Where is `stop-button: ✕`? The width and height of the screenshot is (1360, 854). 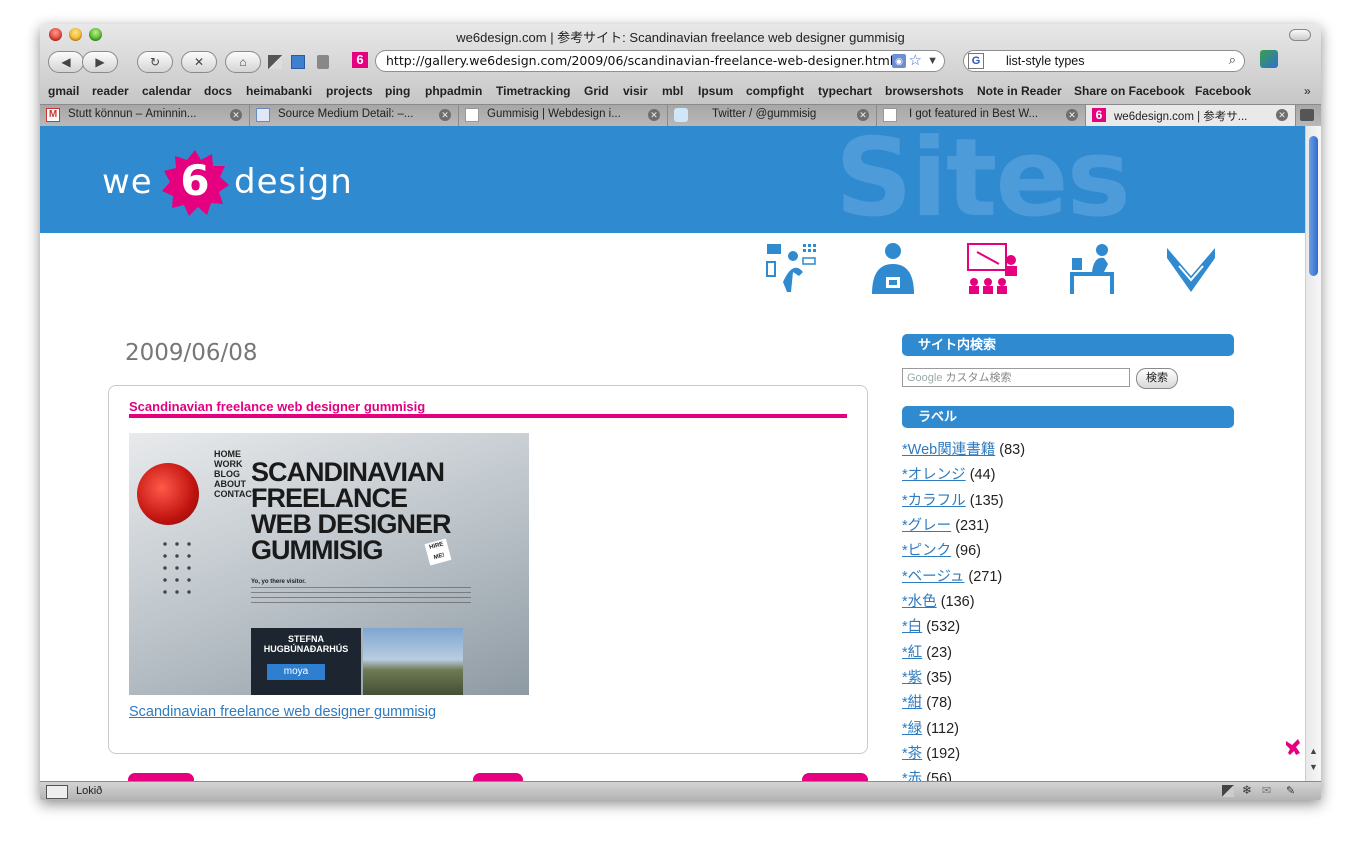
stop-button: ✕ is located at coordinates (199, 62).